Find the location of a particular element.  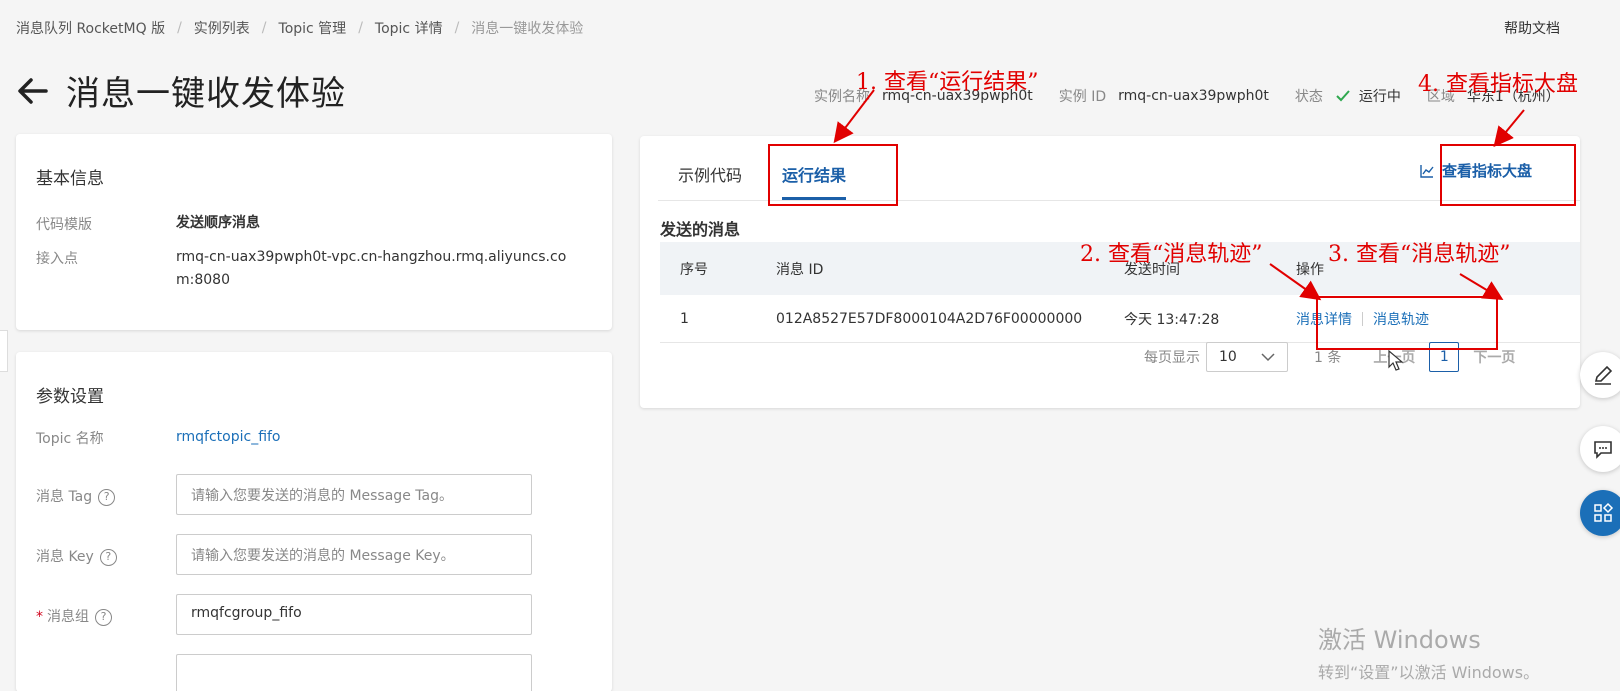

windows-activation-watermark: 激活 Windows 转到“设置”以激活 Windows。 is located at coordinates (1428, 651).